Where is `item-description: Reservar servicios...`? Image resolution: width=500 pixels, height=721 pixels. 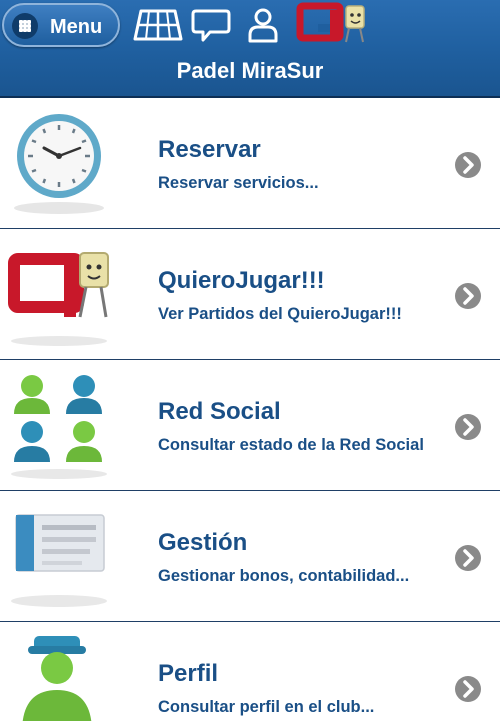 item-description: Reservar servicios... is located at coordinates (238, 183).